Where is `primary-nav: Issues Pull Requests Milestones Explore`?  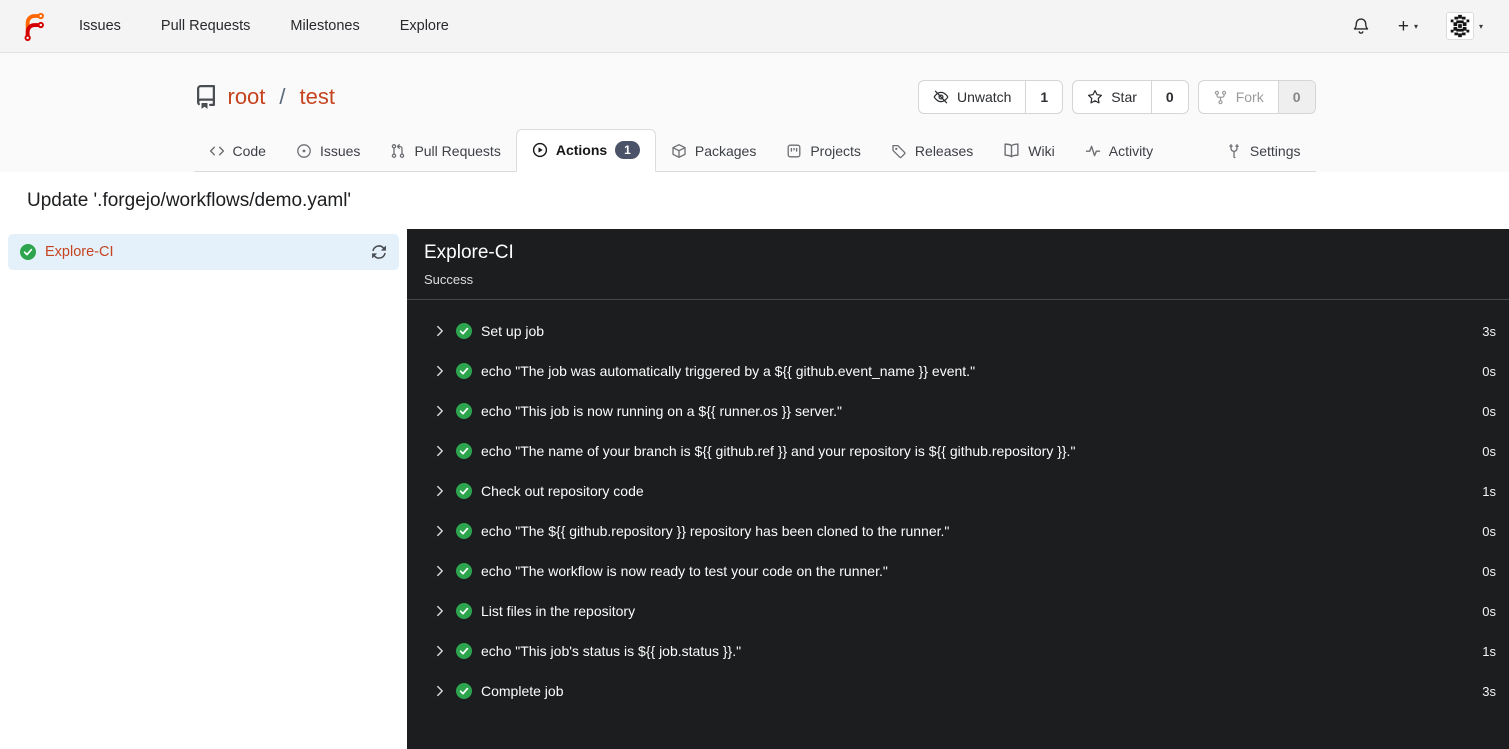
primary-nav: Issues Pull Requests Milestones Explore is located at coordinates (264, 26).